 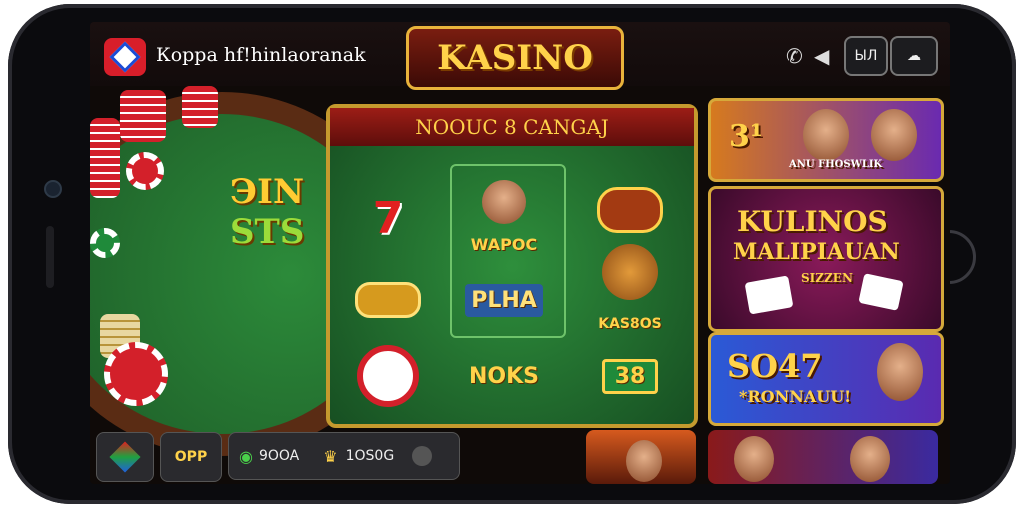 What do you see at coordinates (794, 56) in the screenshot?
I see `phone-icon: ✆` at bounding box center [794, 56].